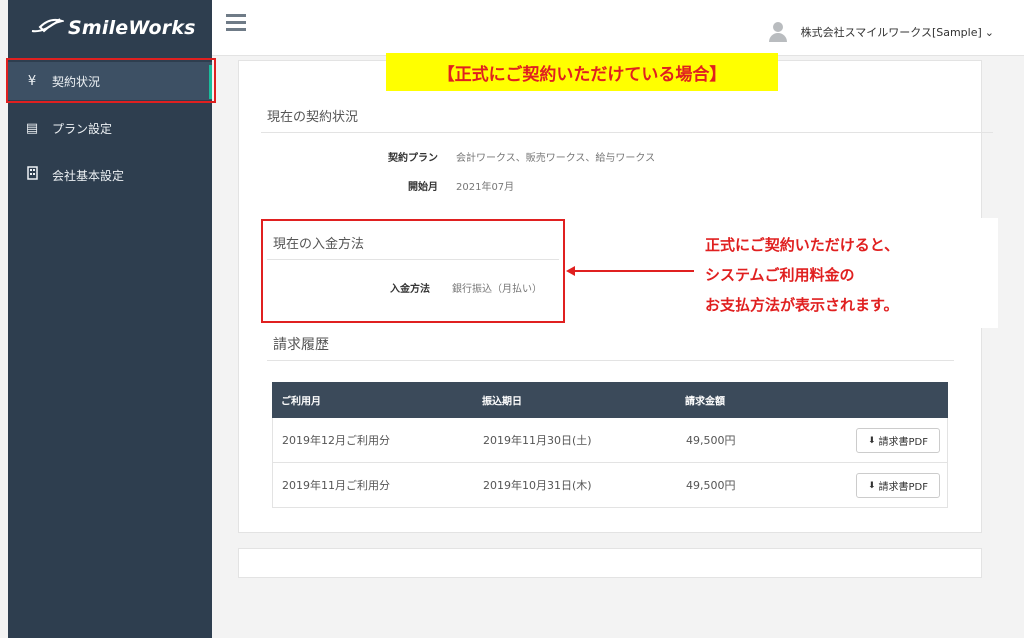  What do you see at coordinates (82, 128) in the screenshot?
I see `sidebar-item-label: プラン設定` at bounding box center [82, 128].